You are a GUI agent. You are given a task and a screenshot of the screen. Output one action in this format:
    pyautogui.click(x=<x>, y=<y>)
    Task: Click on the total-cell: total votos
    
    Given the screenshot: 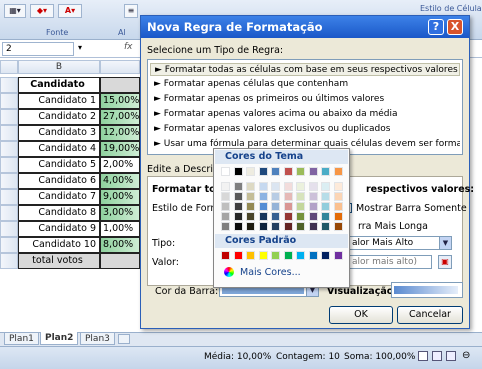 What is the action you would take?
    pyautogui.click(x=59, y=261)
    